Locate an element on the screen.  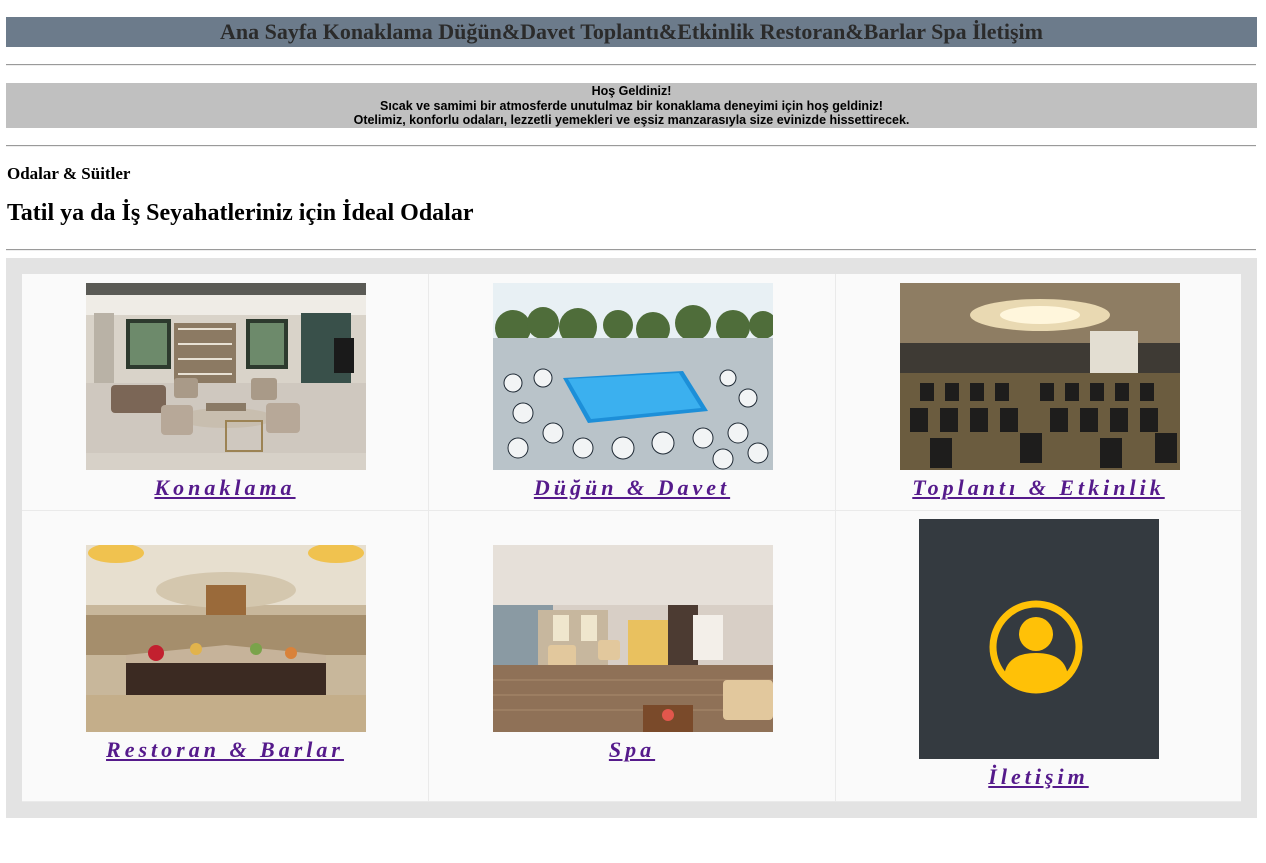
nav-toplanti-etkinlik: Toplantı&Etkinlik is located at coordinates (667, 31).